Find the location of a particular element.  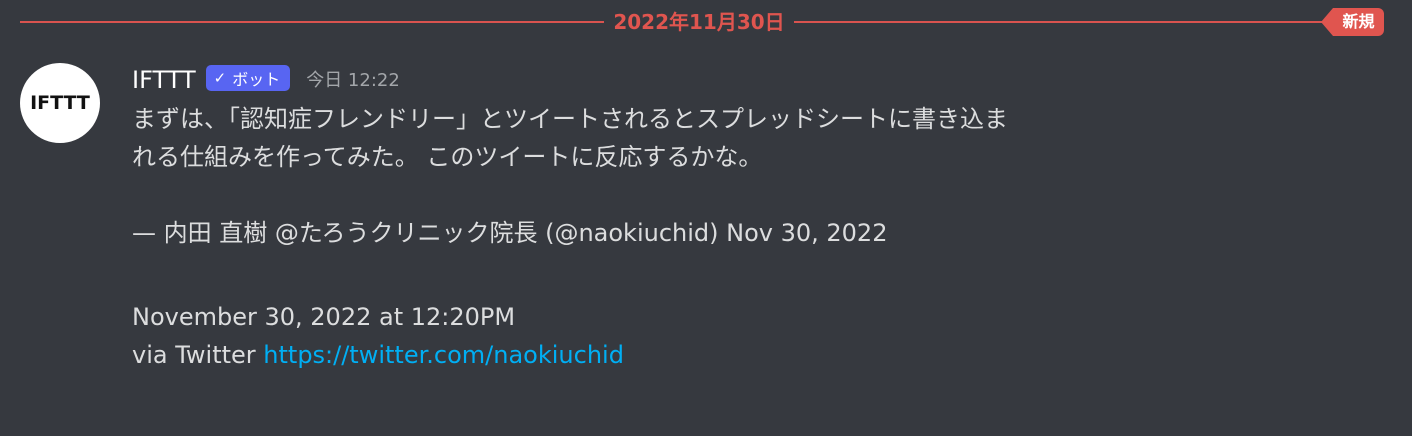

message-header: IFTTT ✓ ボット 今日 12:22 is located at coordinates (757, 80).